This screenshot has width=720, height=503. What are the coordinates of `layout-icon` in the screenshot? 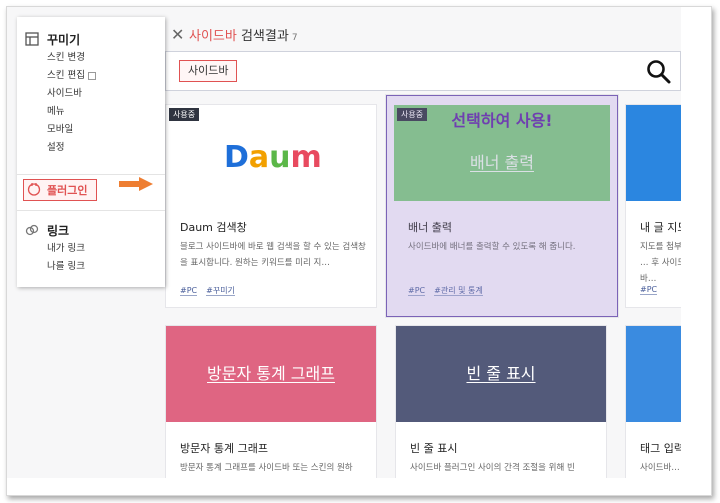 It's located at (32, 39).